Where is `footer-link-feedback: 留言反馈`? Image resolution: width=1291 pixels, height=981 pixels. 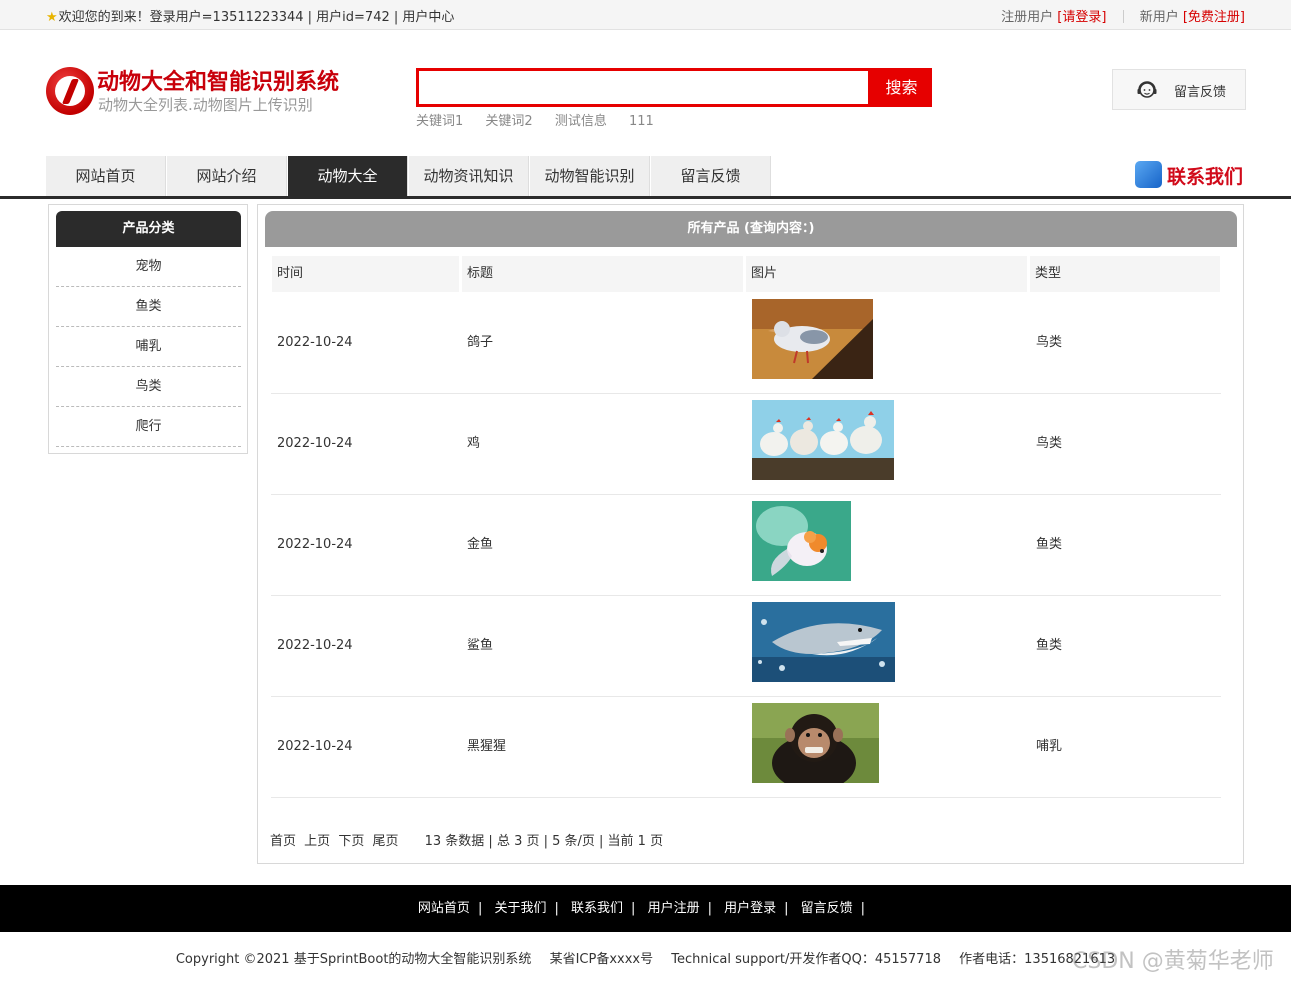
footer-link-feedback: 留言反馈 is located at coordinates (827, 908).